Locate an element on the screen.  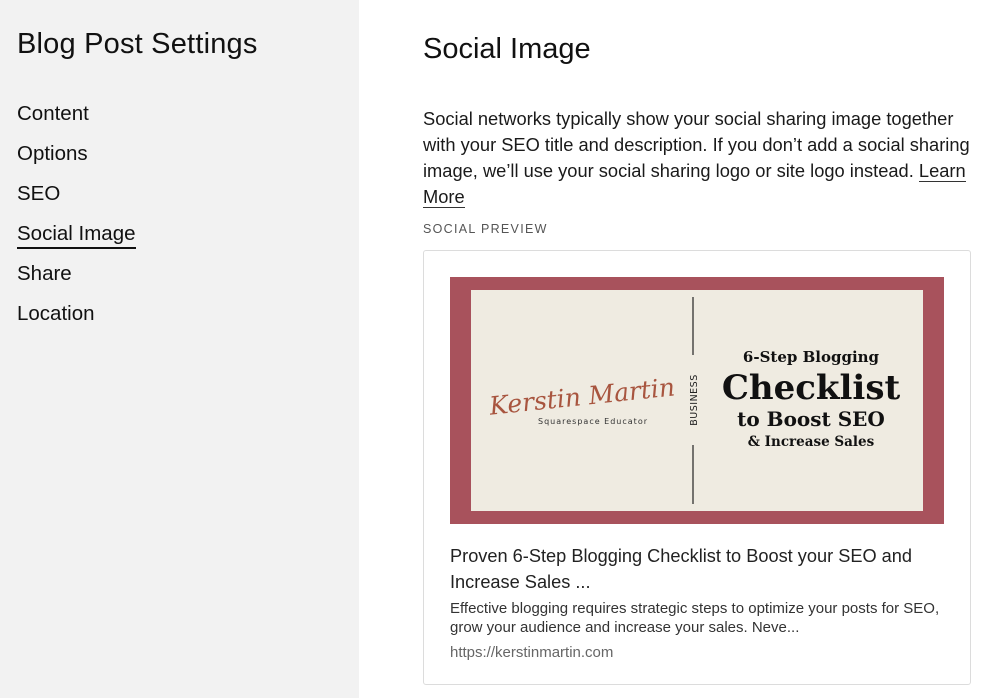
nav-item-location: Location is located at coordinates (76, 320).